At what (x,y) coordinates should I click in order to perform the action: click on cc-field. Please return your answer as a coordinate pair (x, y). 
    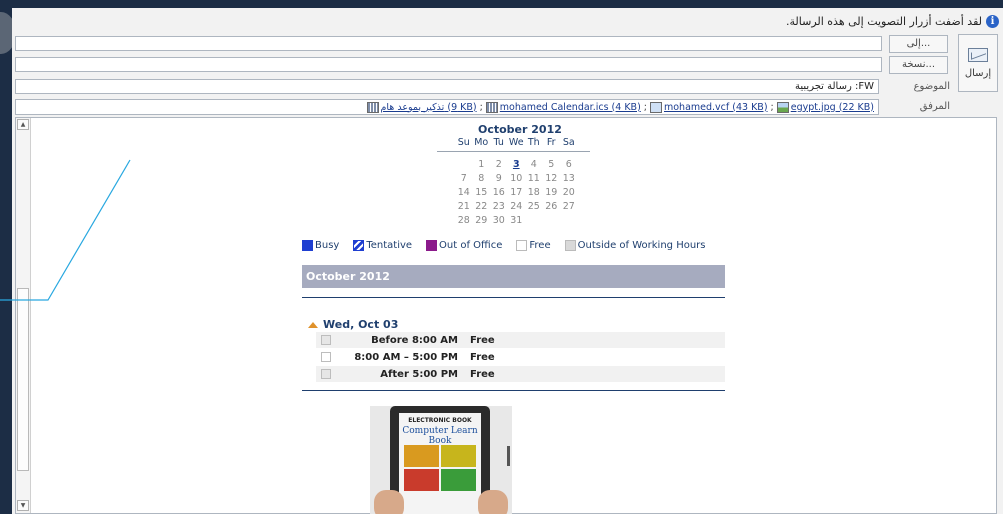
    Looking at the image, I should click on (448, 64).